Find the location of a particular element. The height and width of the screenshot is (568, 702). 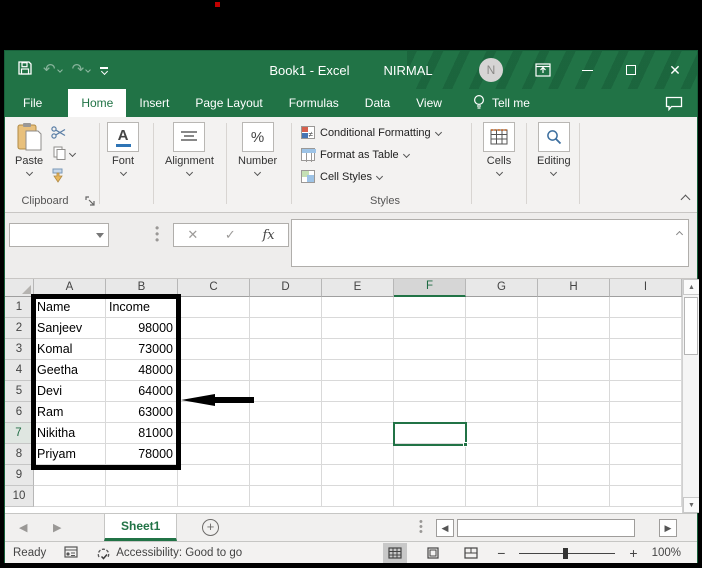

cell-D8 is located at coordinates (286, 454).